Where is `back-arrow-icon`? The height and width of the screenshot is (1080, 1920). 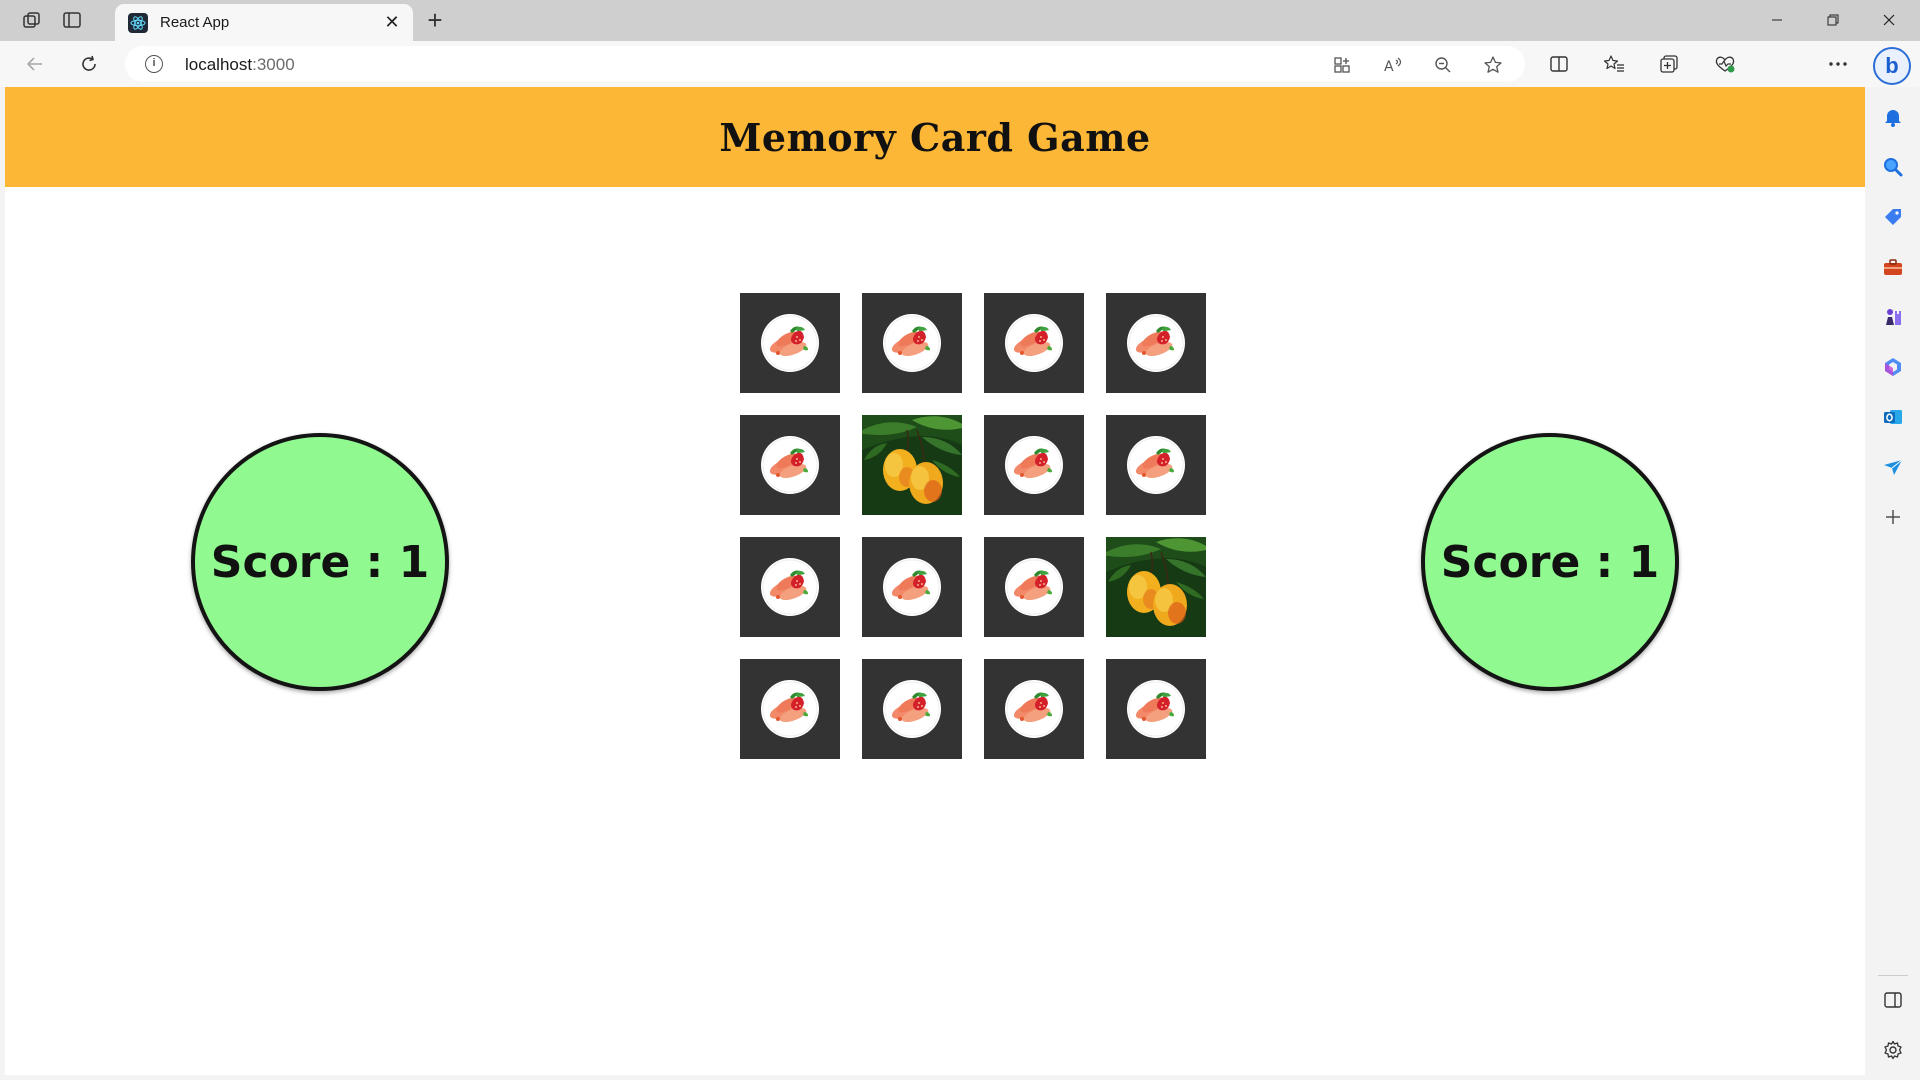
back-arrow-icon is located at coordinates (35, 64).